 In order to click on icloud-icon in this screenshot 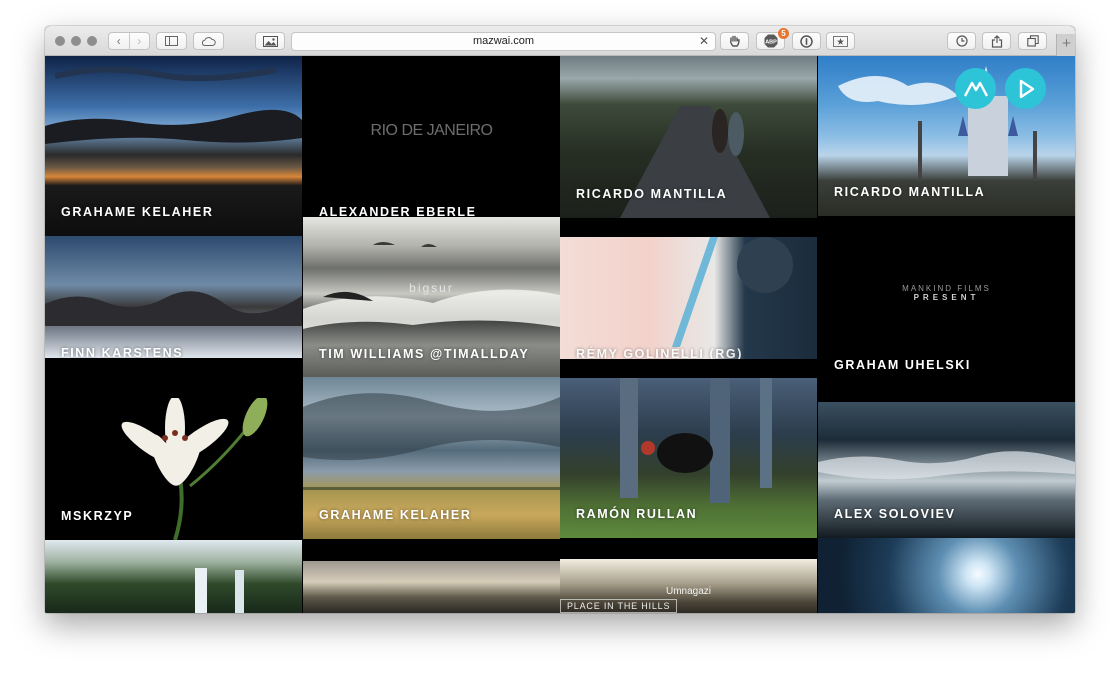, I will do `click(208, 41)`.